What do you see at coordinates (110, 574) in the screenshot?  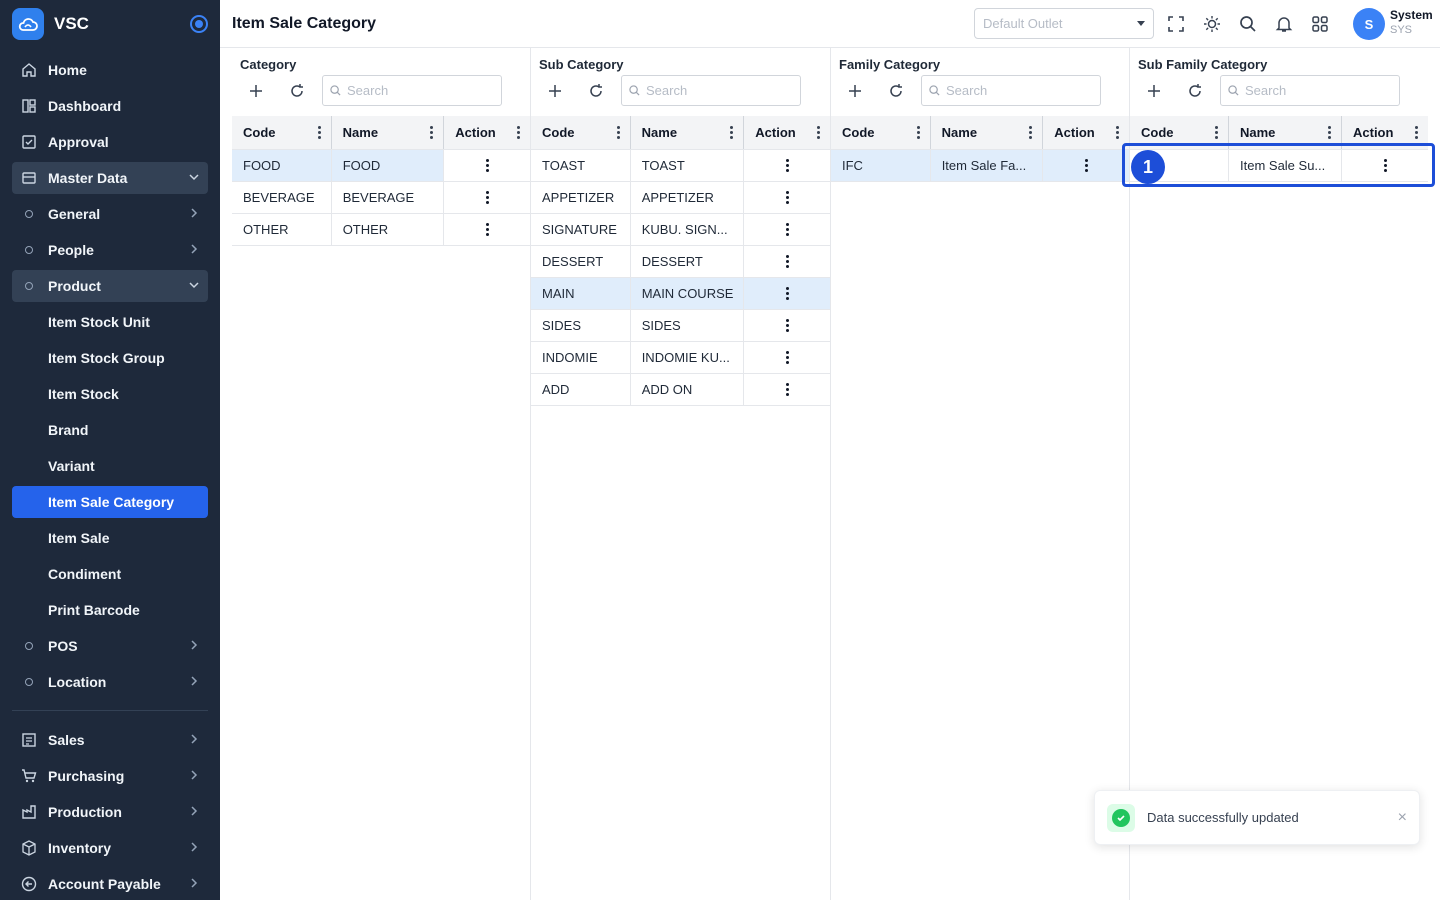 I see `sidebar-item-condiment: Condiment` at bounding box center [110, 574].